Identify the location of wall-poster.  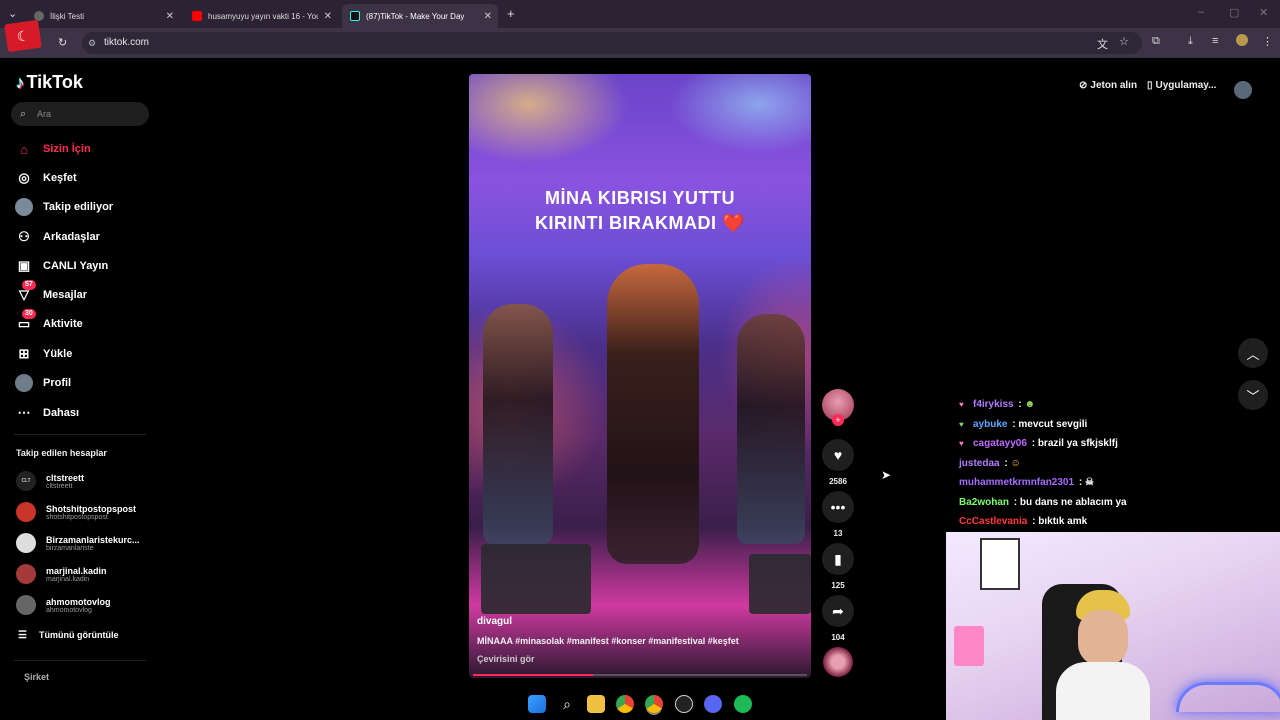
(1000, 564).